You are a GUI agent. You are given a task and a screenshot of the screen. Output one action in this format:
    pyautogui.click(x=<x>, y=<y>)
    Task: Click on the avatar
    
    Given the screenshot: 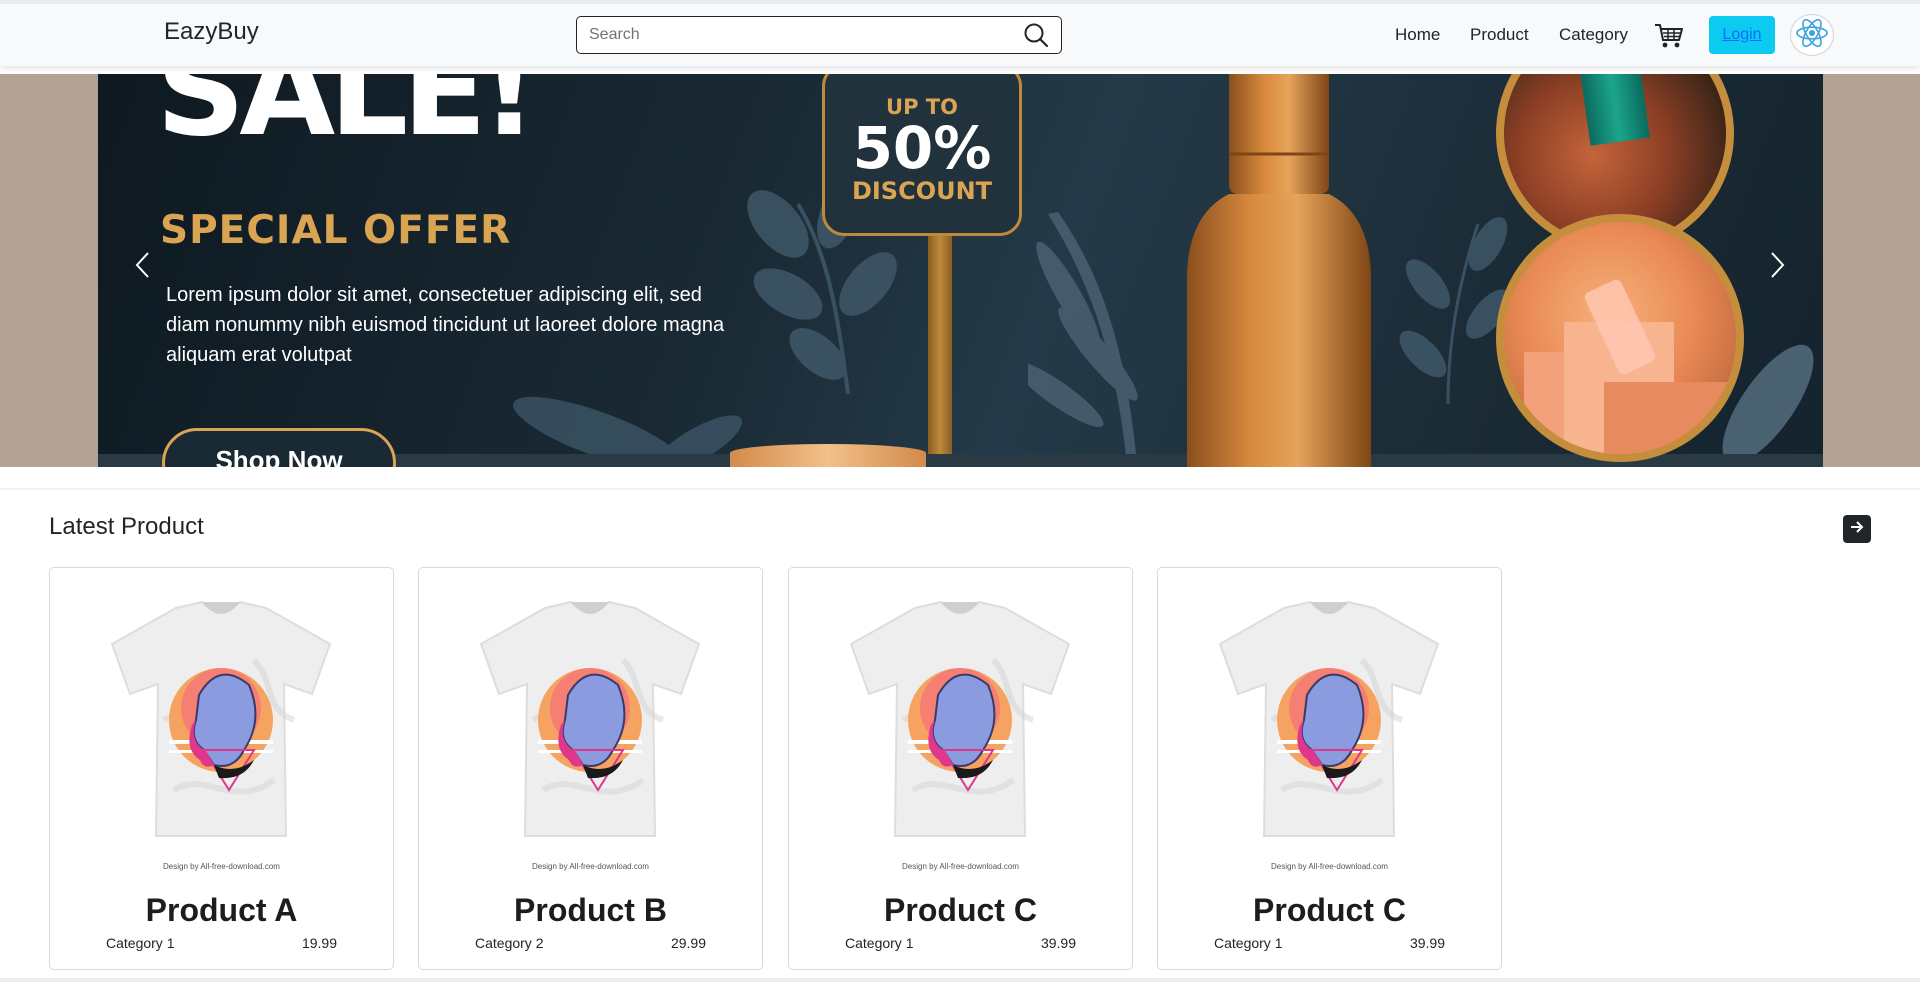 What is the action you would take?
    pyautogui.click(x=1812, y=35)
    